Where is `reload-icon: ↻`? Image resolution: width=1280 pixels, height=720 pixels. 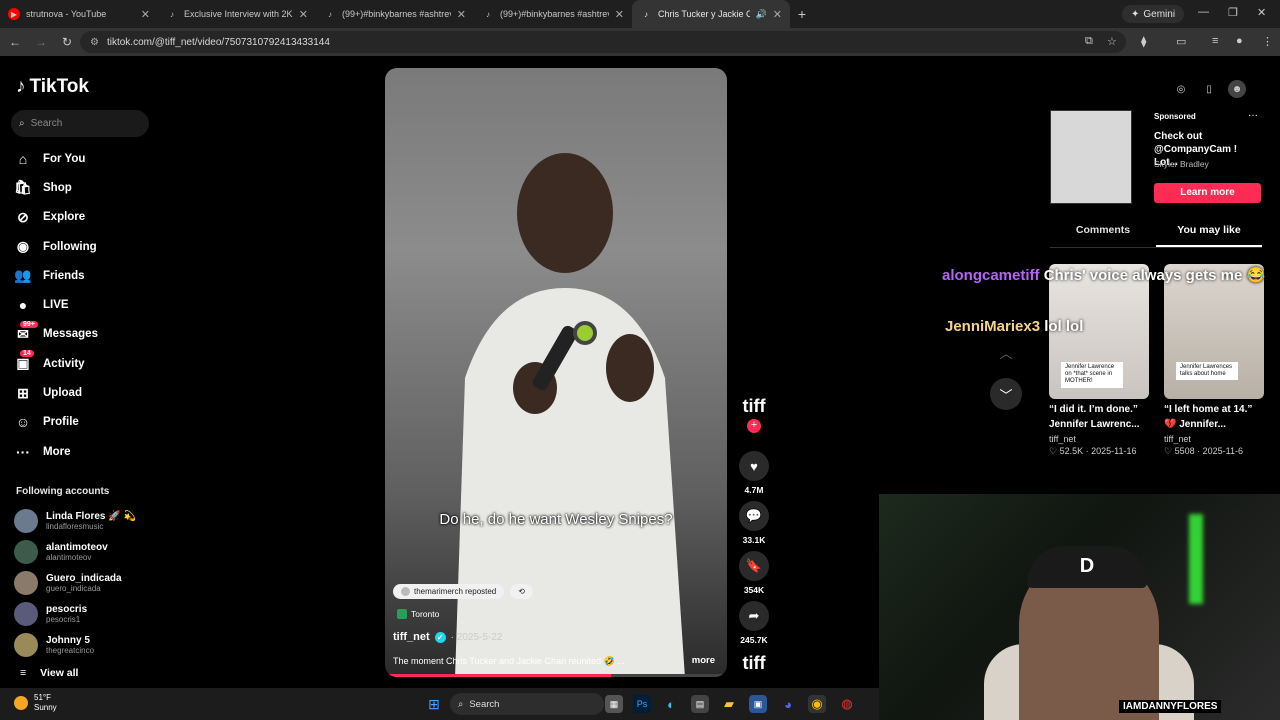
reload-icon: ↻ is located at coordinates (67, 42).